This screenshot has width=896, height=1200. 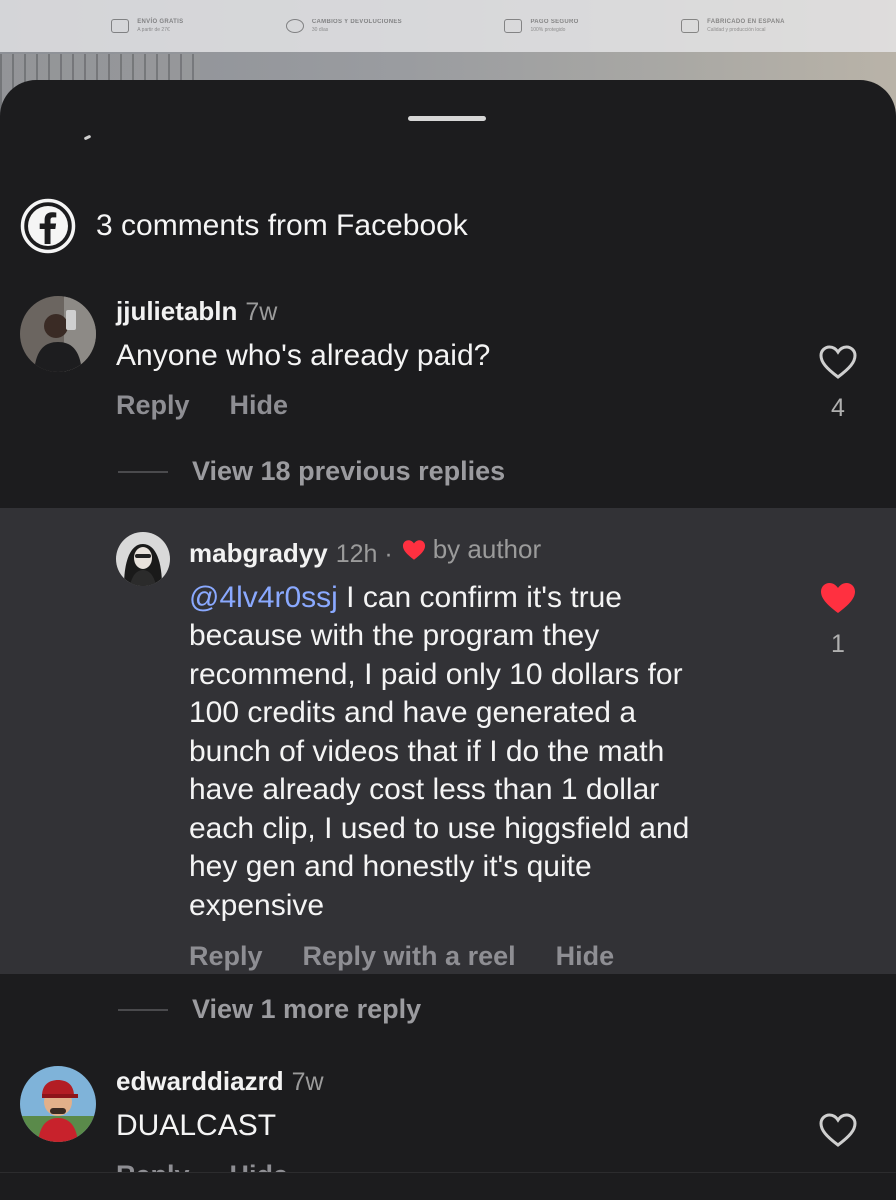 What do you see at coordinates (447, 118) in the screenshot?
I see `sheet-drag-handle` at bounding box center [447, 118].